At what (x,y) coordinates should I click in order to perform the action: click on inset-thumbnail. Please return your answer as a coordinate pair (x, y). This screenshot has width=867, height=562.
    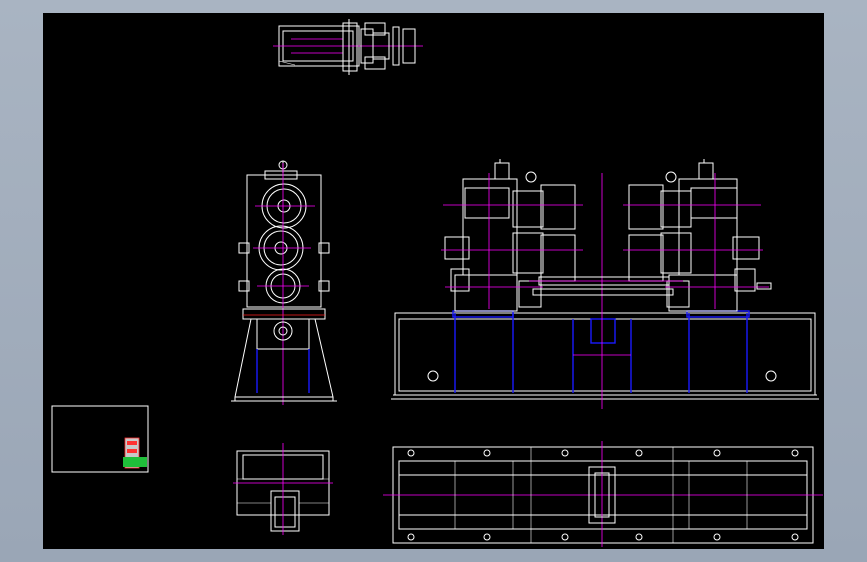
    Looking at the image, I should click on (100, 439).